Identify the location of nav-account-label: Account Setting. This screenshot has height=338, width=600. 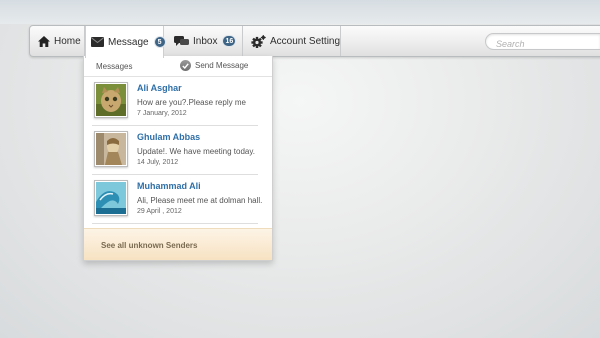
(305, 41).